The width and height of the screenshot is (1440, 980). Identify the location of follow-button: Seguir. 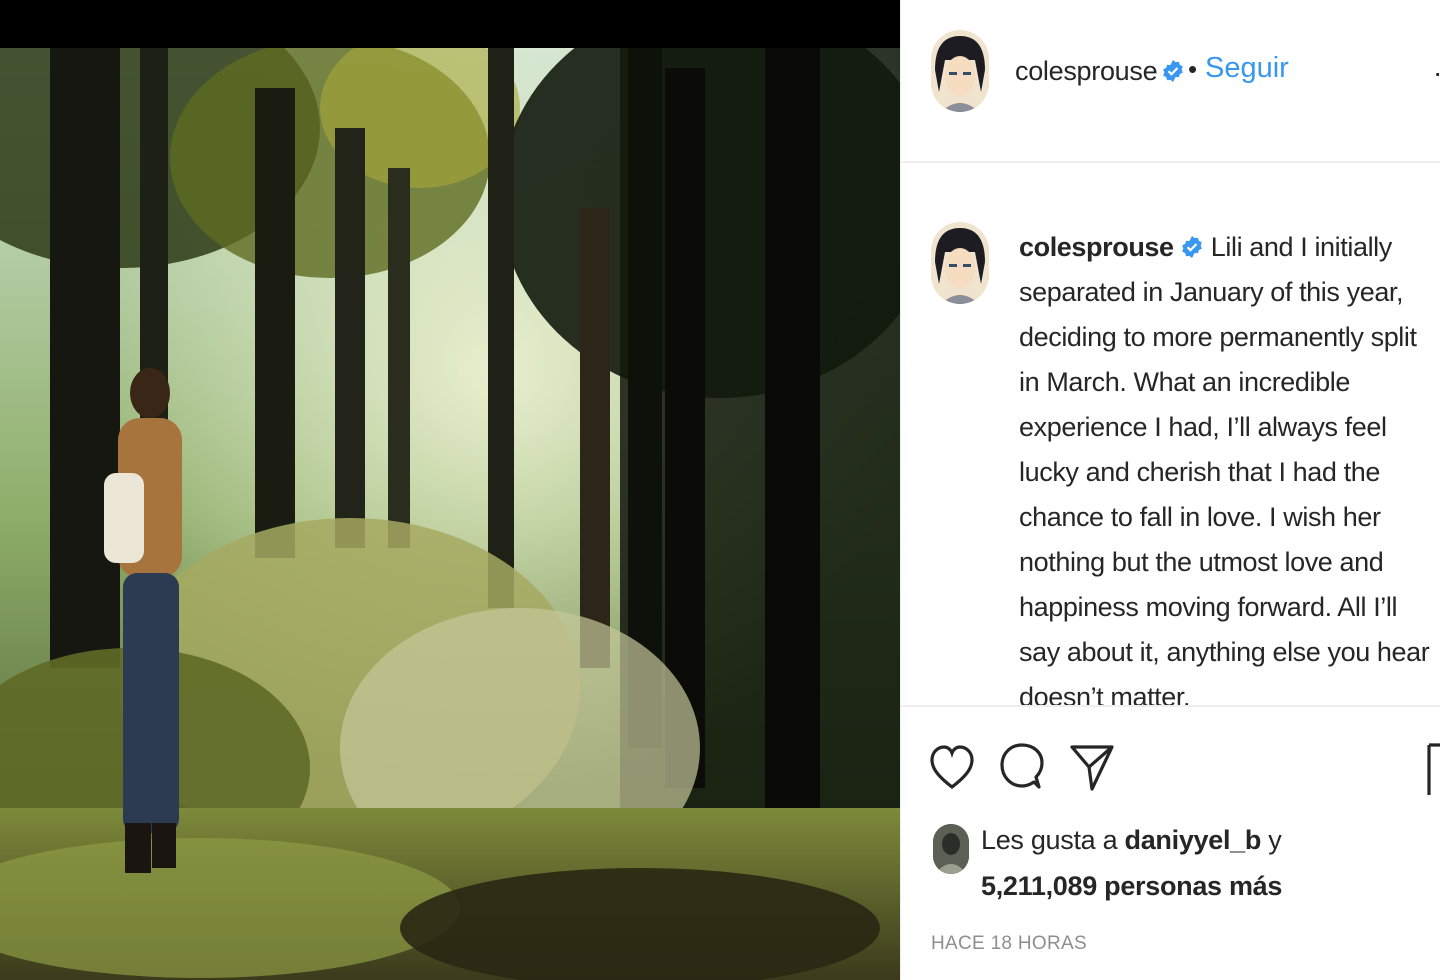
(1247, 68).